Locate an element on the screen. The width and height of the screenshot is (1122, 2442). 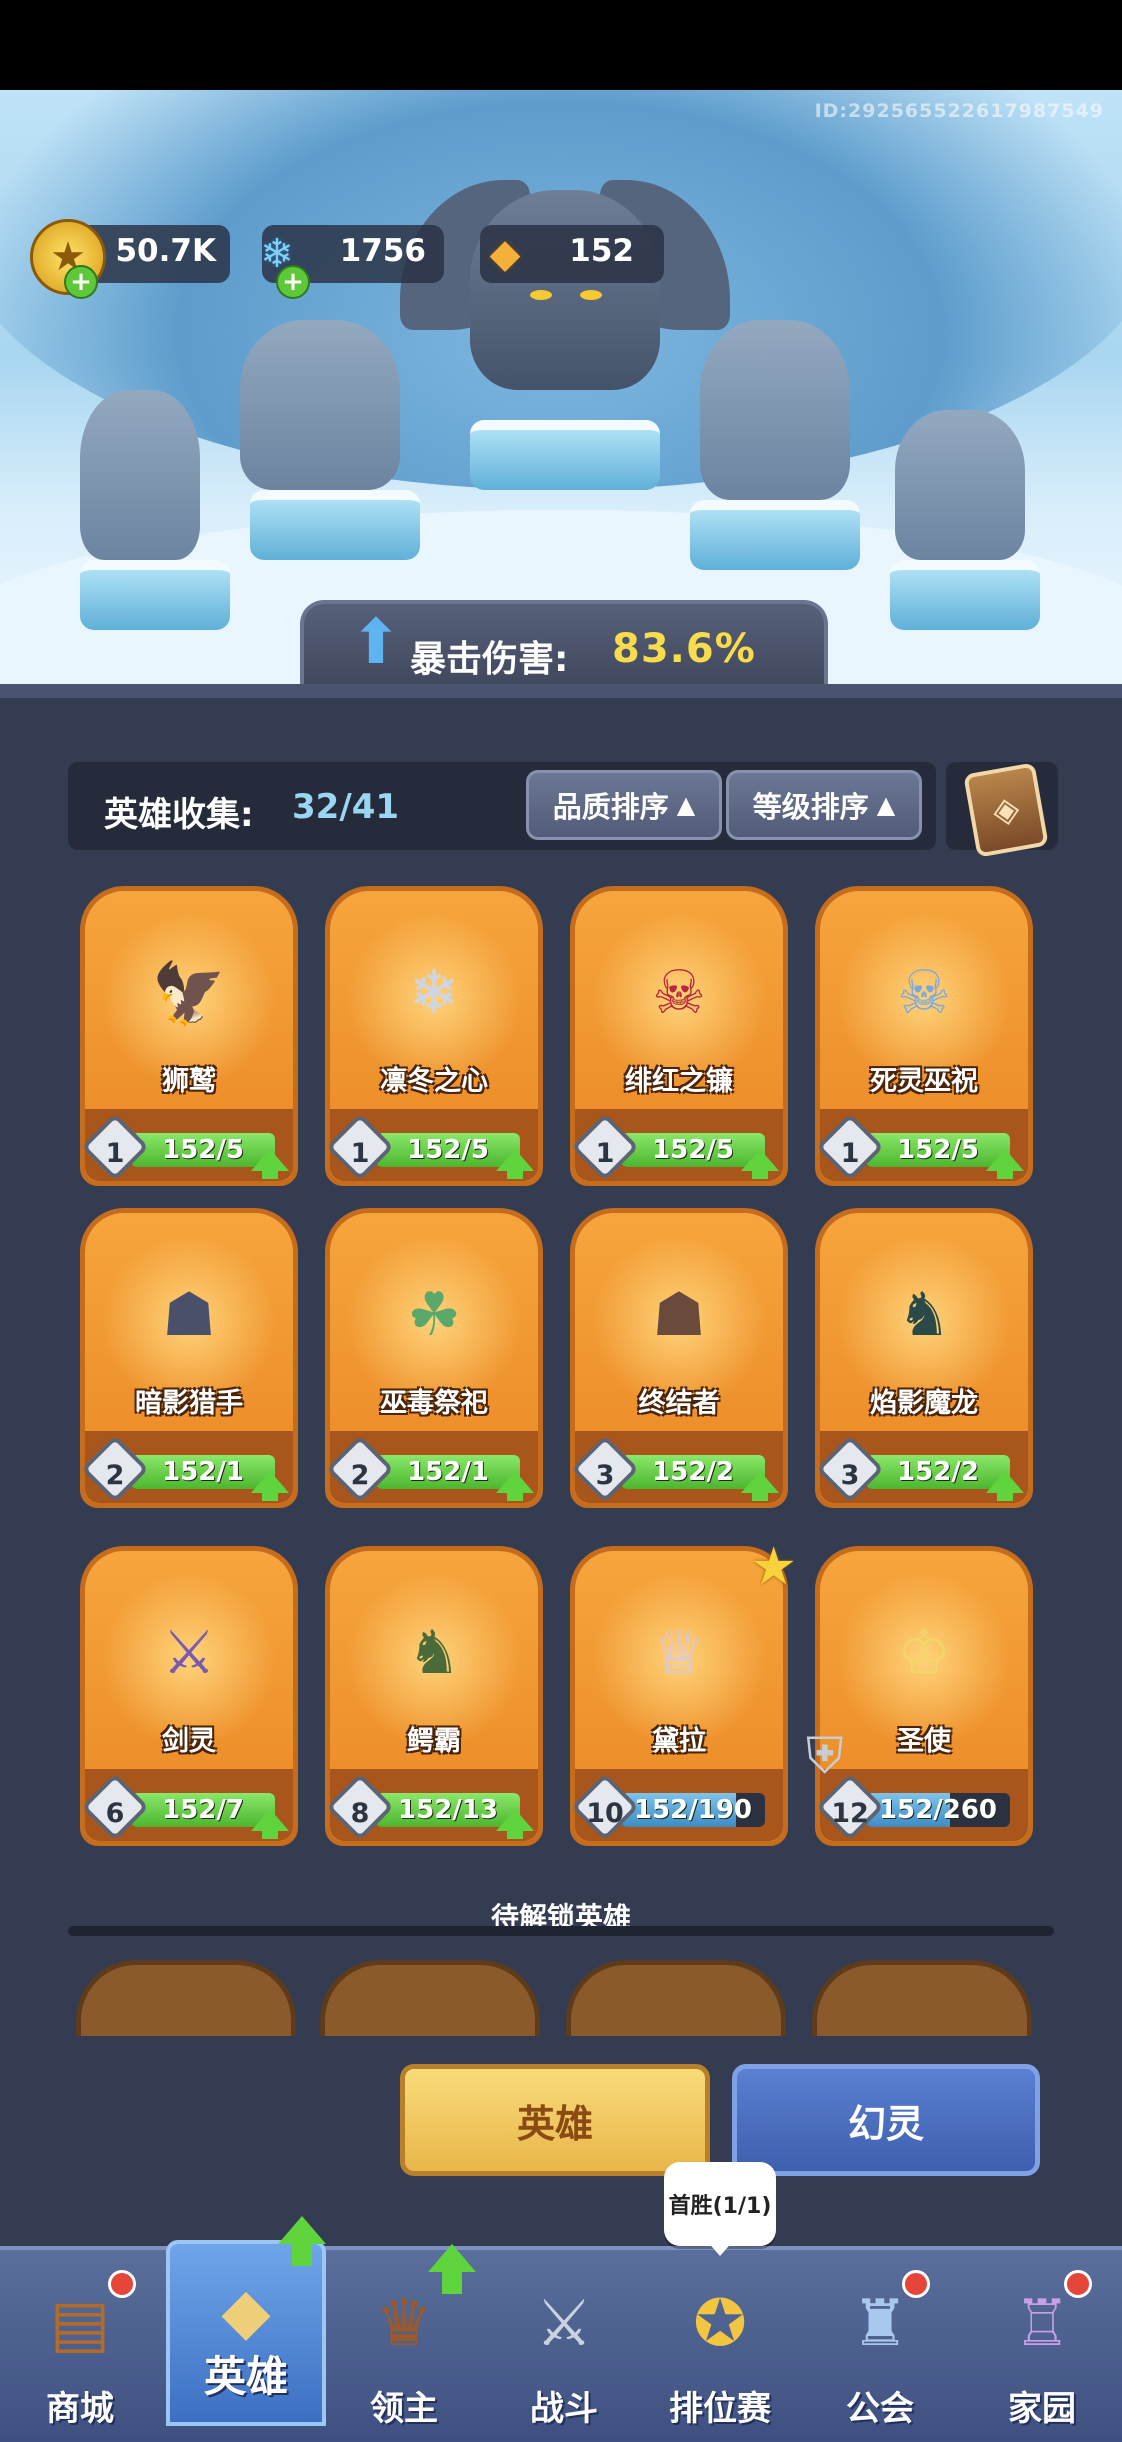
hero-level: 12 is located at coordinates (850, 1813).